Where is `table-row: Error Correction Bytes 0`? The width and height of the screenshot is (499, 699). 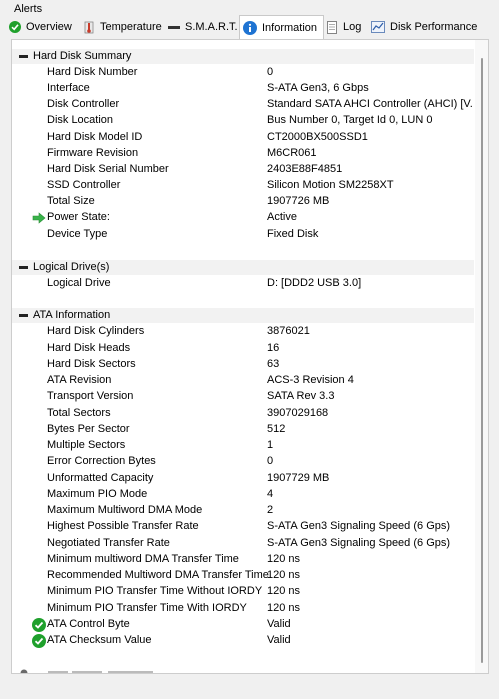 table-row: Error Correction Bytes 0 is located at coordinates (243, 462).